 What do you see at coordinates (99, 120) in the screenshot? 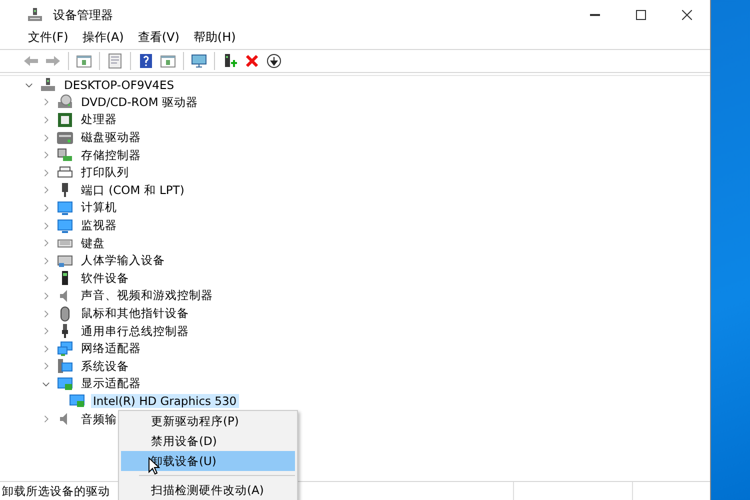
I see `tree-item: 处理器` at bounding box center [99, 120].